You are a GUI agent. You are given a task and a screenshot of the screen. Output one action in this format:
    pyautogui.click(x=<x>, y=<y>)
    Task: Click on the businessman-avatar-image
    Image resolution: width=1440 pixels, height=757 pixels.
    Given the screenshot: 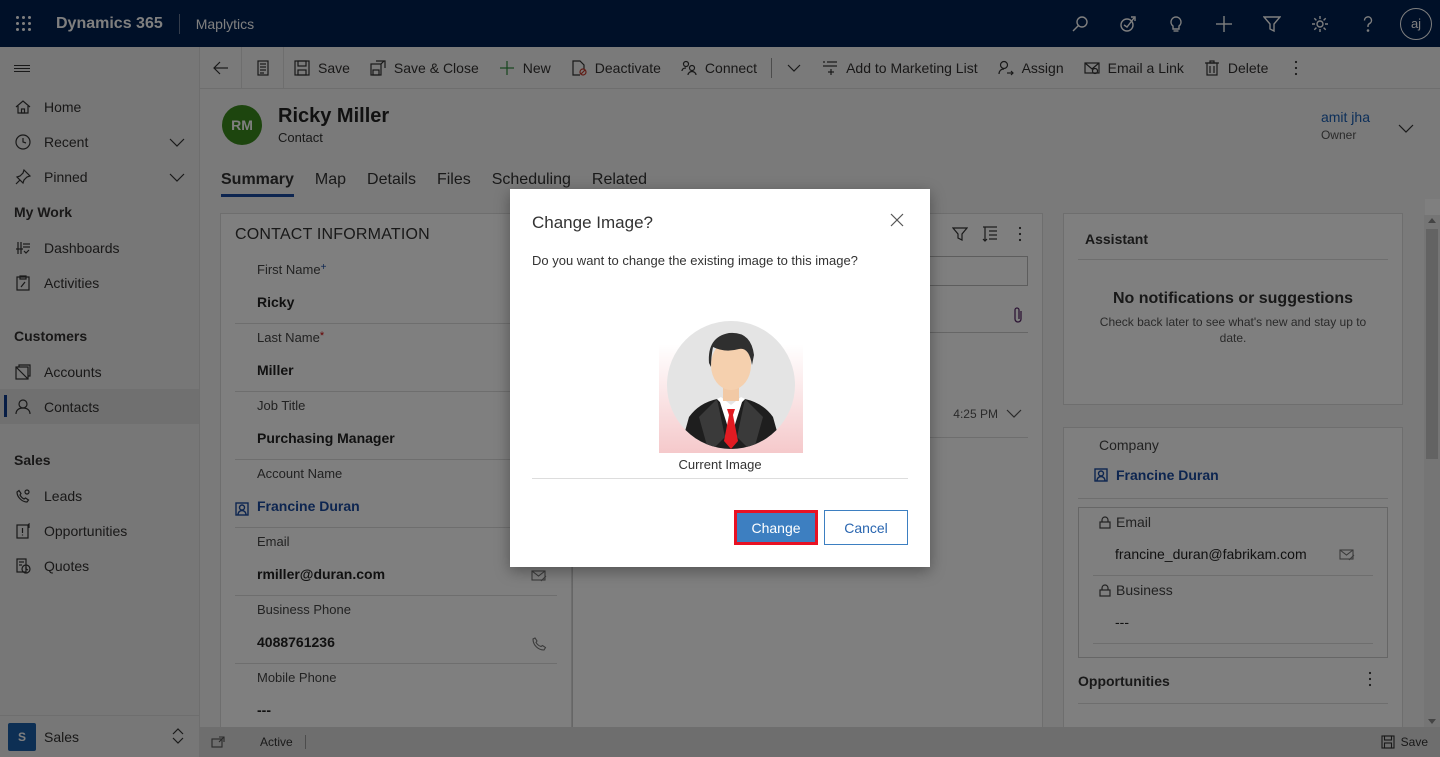 What is the action you would take?
    pyautogui.click(x=731, y=385)
    